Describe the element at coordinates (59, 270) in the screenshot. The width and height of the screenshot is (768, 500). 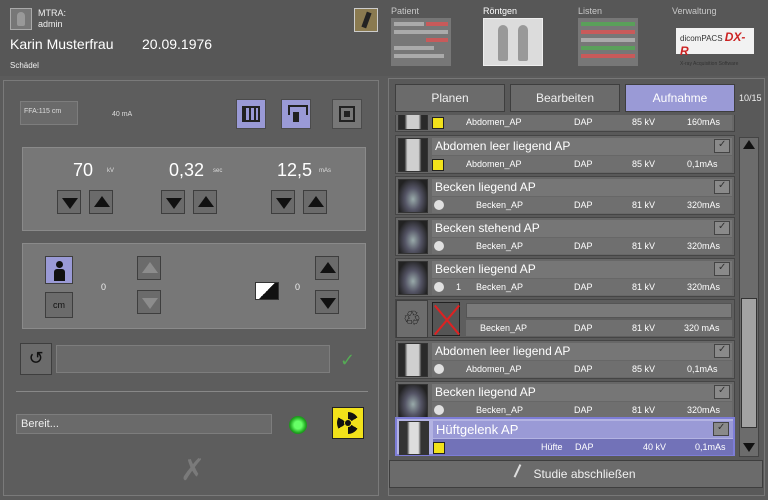
I see `person-icon` at that location.